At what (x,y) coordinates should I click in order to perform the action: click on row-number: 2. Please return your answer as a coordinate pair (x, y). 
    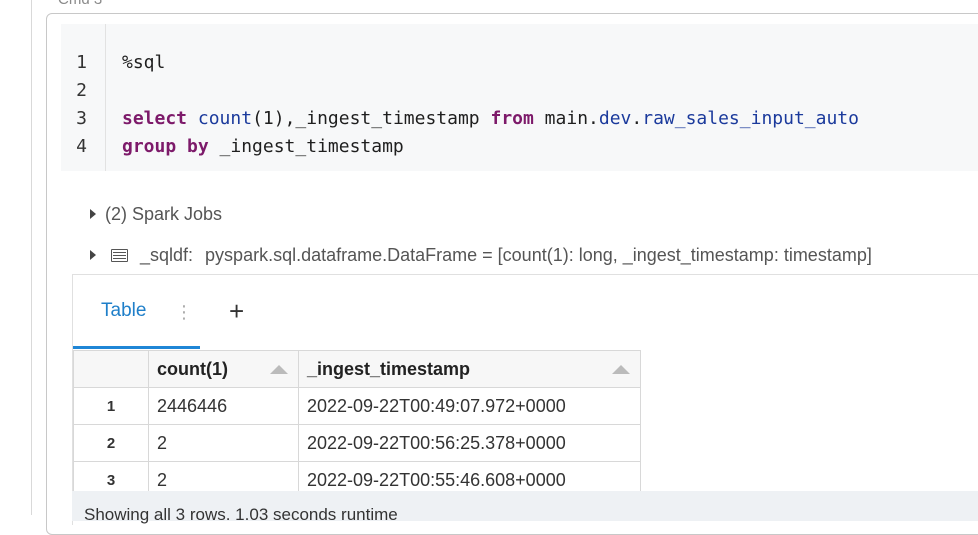
    Looking at the image, I should click on (111, 443).